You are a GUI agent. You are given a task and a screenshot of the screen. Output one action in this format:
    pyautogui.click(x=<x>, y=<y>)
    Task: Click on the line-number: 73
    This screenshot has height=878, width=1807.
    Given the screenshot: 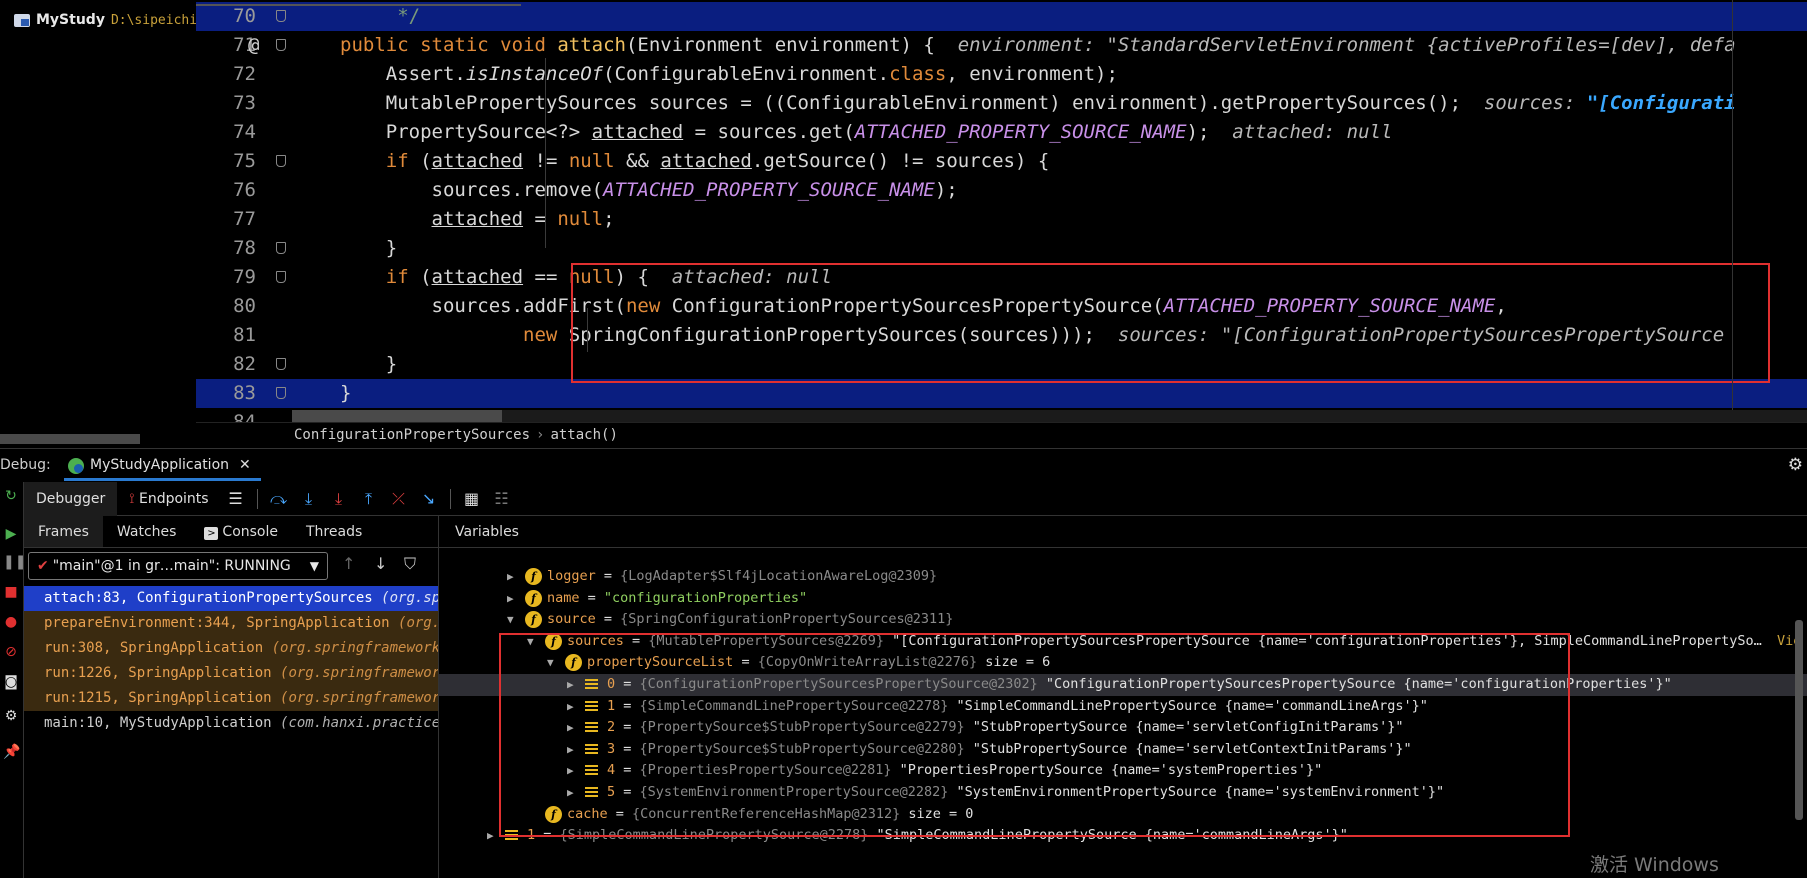 What is the action you would take?
    pyautogui.click(x=244, y=103)
    